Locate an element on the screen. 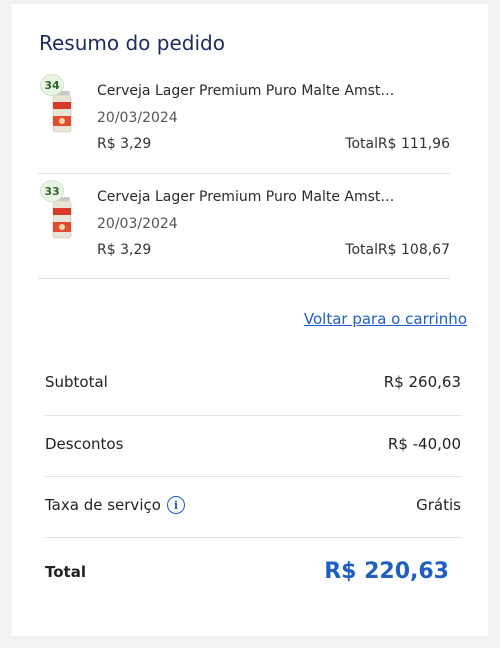 This screenshot has width=500, height=648. total-value: R$ 220,63 is located at coordinates (386, 571).